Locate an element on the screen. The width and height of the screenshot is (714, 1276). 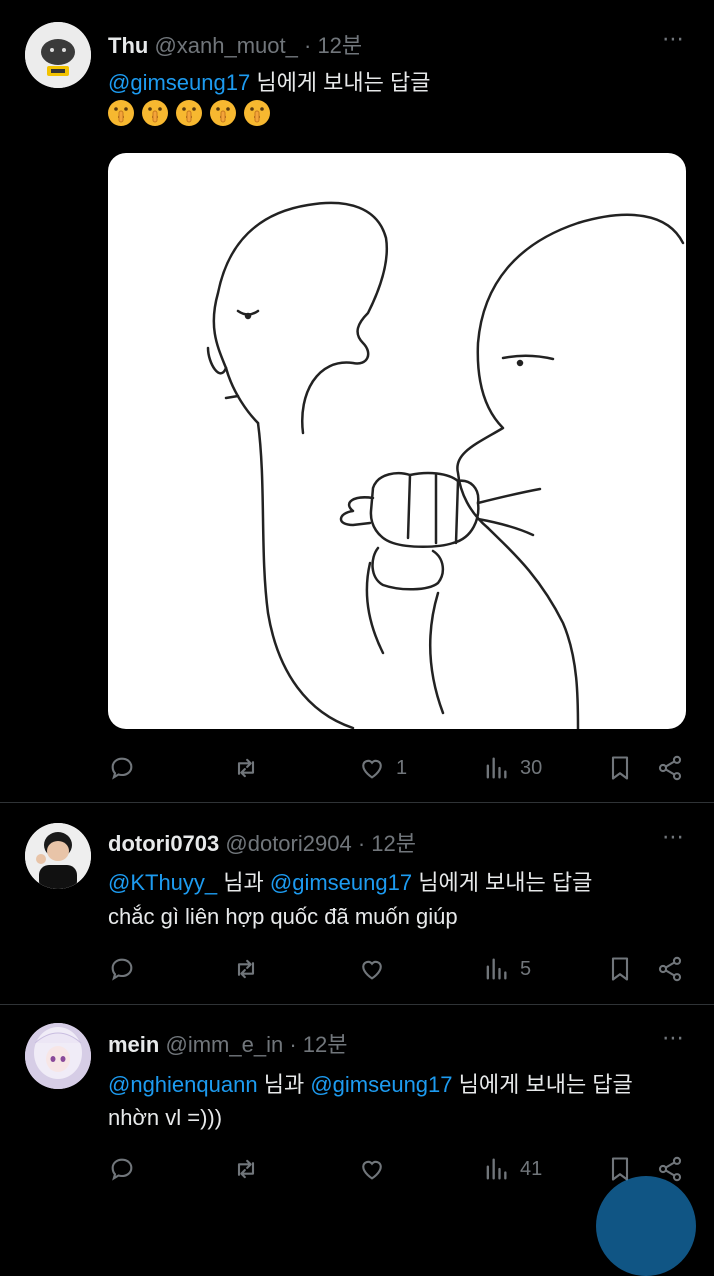
mention-link: @KThuyy_ is located at coordinates (162, 882).